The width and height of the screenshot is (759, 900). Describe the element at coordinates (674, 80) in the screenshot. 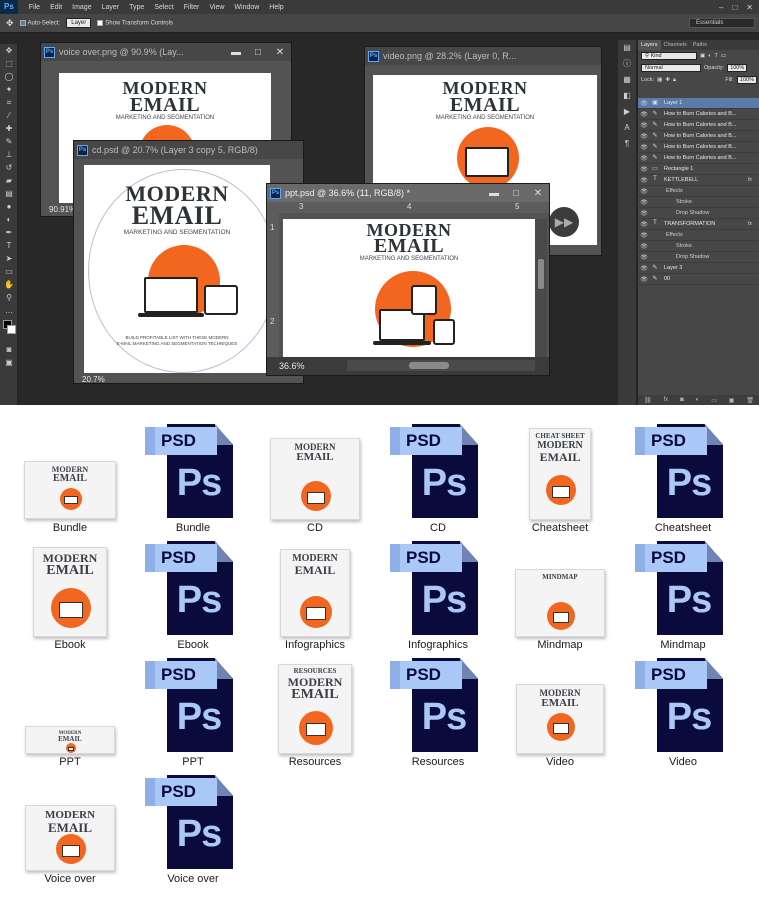

I see `lock-all-icon: 🔒︎` at that location.